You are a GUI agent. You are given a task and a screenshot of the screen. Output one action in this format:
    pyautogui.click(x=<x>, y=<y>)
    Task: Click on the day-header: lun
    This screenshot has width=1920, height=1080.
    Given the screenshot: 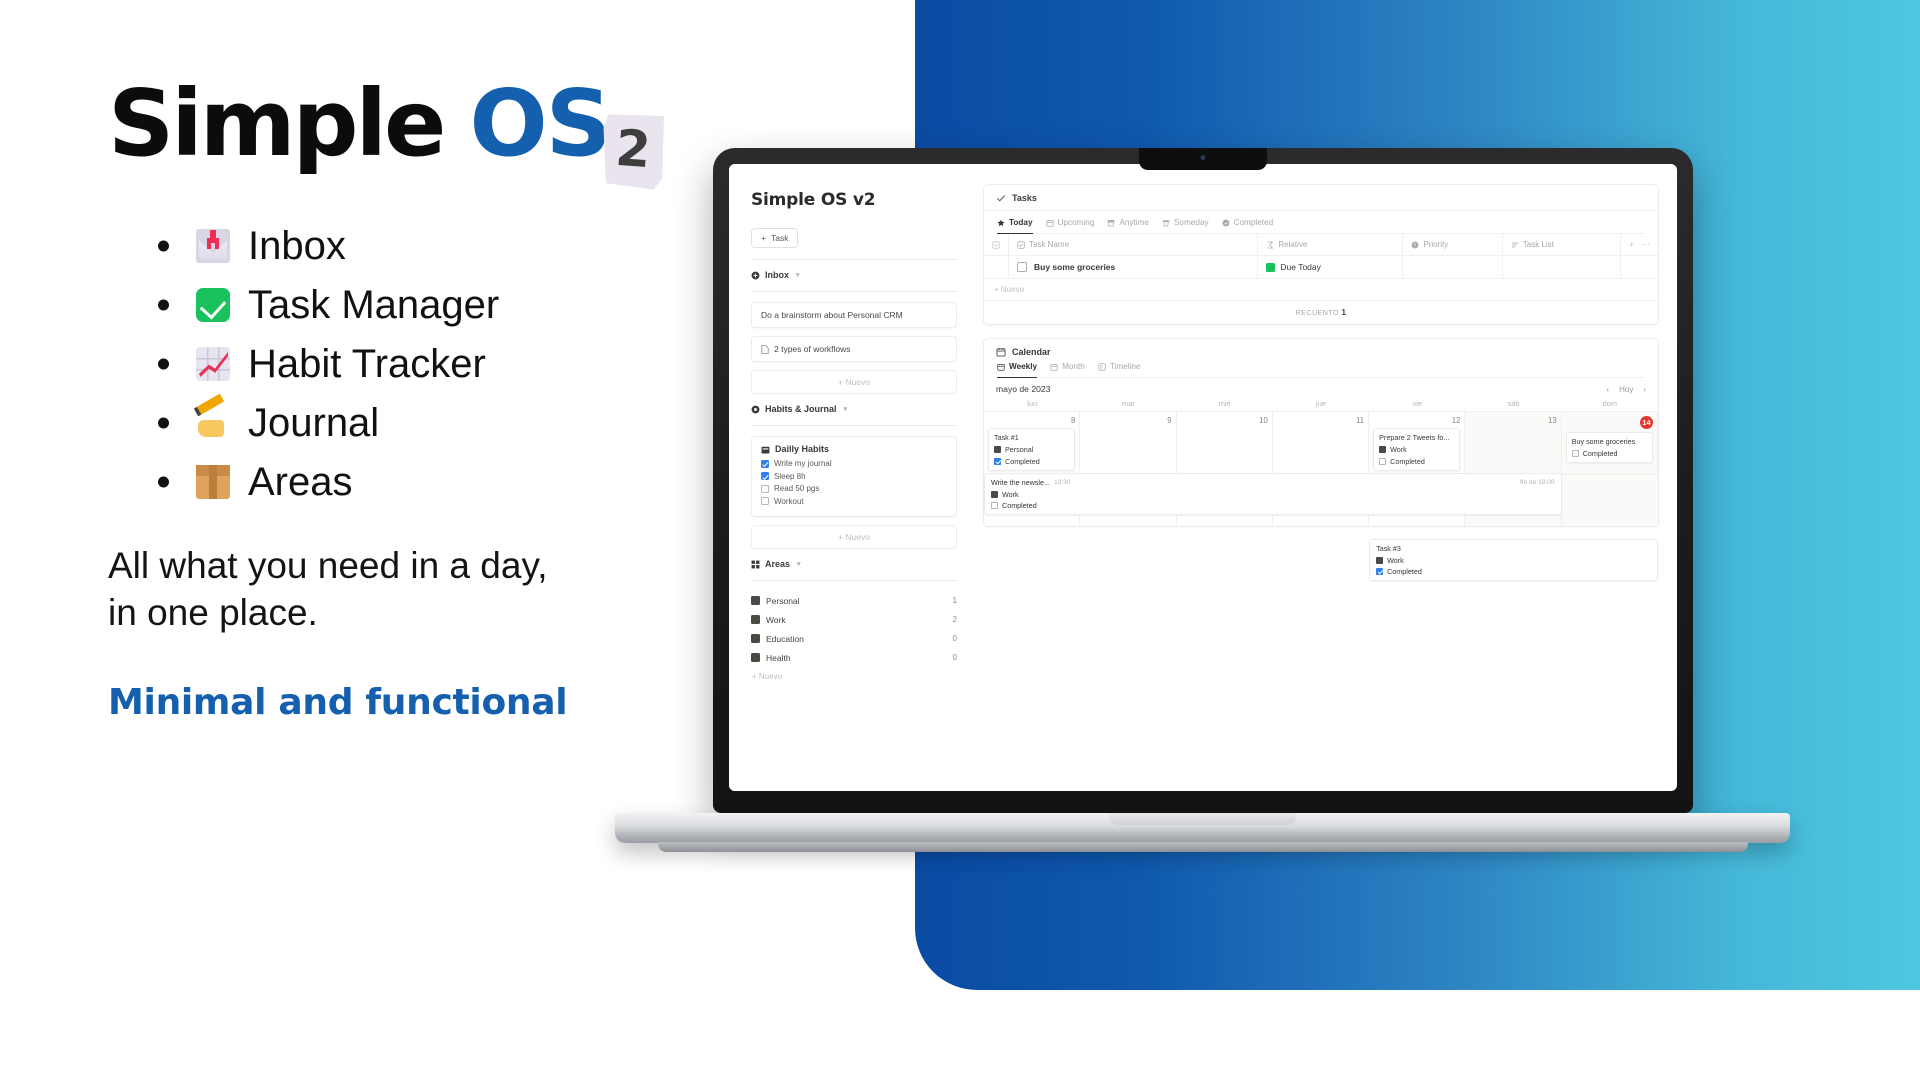 What is the action you would take?
    pyautogui.click(x=1032, y=403)
    